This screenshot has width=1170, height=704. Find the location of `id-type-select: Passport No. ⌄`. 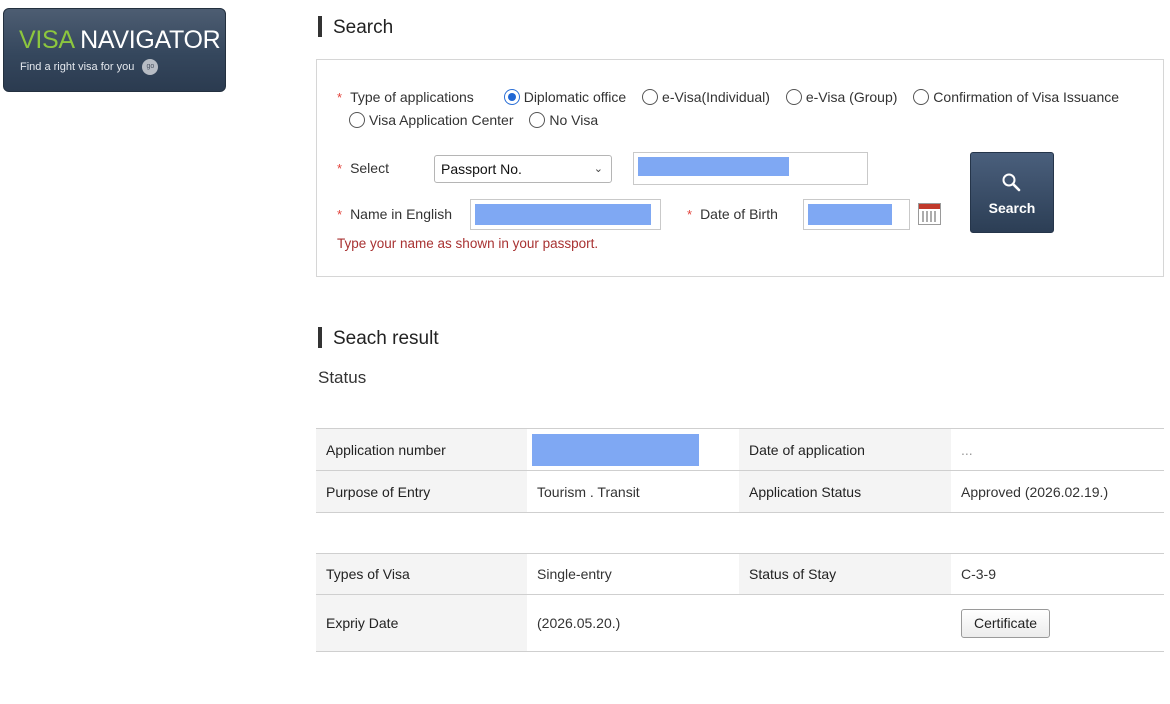

id-type-select: Passport No. ⌄ is located at coordinates (523, 169).